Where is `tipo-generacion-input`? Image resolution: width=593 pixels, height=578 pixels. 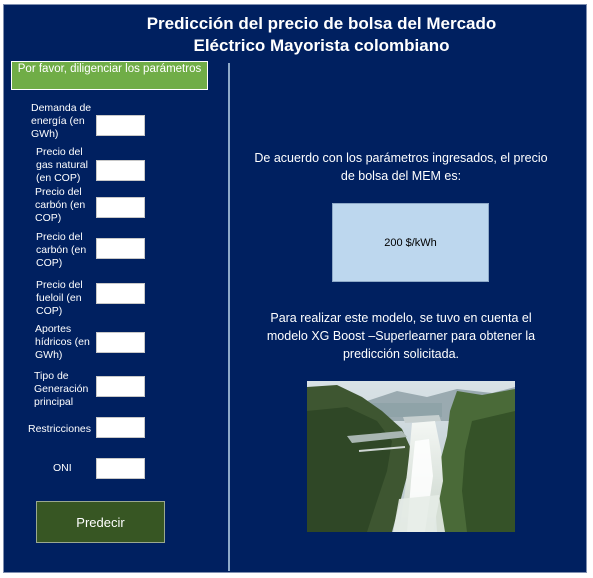 tipo-generacion-input is located at coordinates (120, 386).